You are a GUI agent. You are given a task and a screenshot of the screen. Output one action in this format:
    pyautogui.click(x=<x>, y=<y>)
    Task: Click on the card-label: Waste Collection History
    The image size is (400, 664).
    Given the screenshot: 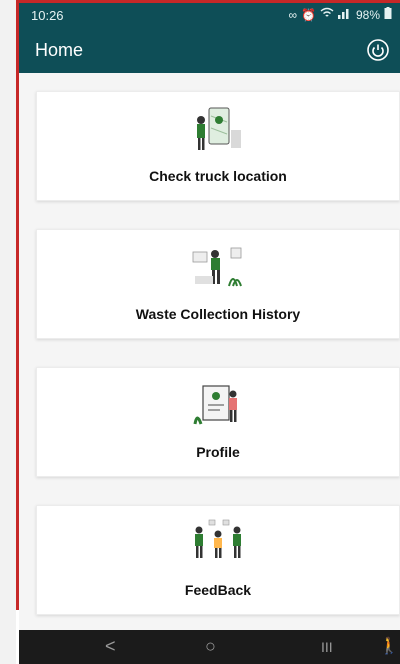 What is the action you would take?
    pyautogui.click(x=218, y=314)
    